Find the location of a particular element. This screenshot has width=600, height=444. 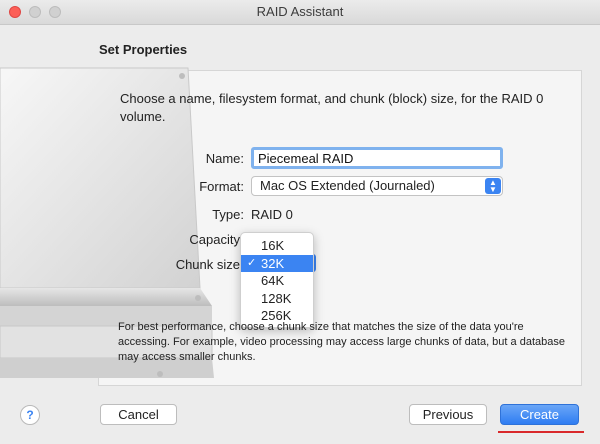

format-selected-value: Mac OS Extended (Journaled) is located at coordinates (347, 185).